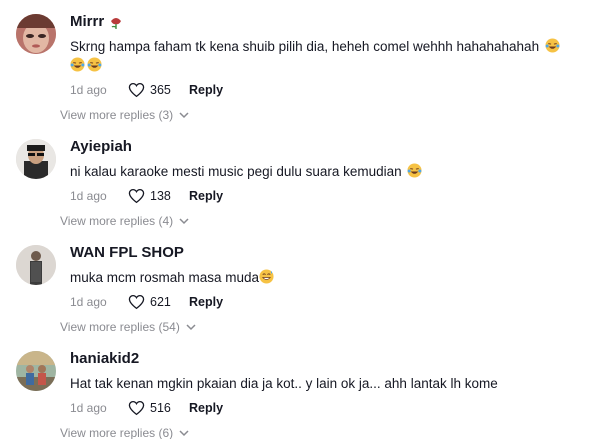 Image resolution: width=590 pixels, height=439 pixels. I want to click on view-more-label: View more replies (54), so click(120, 327).